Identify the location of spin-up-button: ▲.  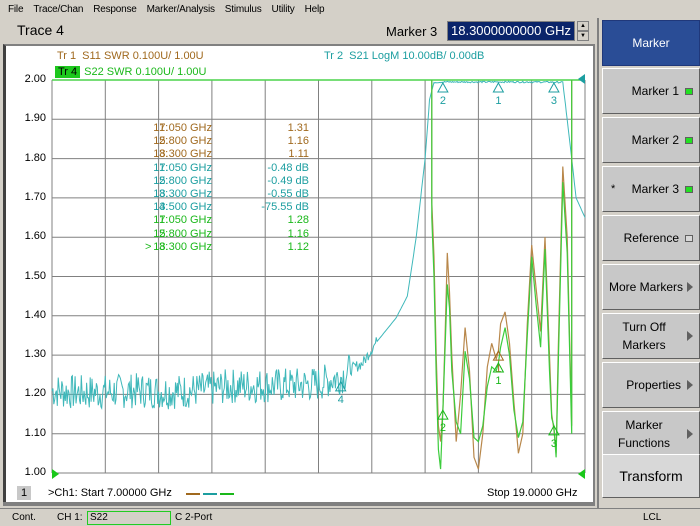
(583, 26).